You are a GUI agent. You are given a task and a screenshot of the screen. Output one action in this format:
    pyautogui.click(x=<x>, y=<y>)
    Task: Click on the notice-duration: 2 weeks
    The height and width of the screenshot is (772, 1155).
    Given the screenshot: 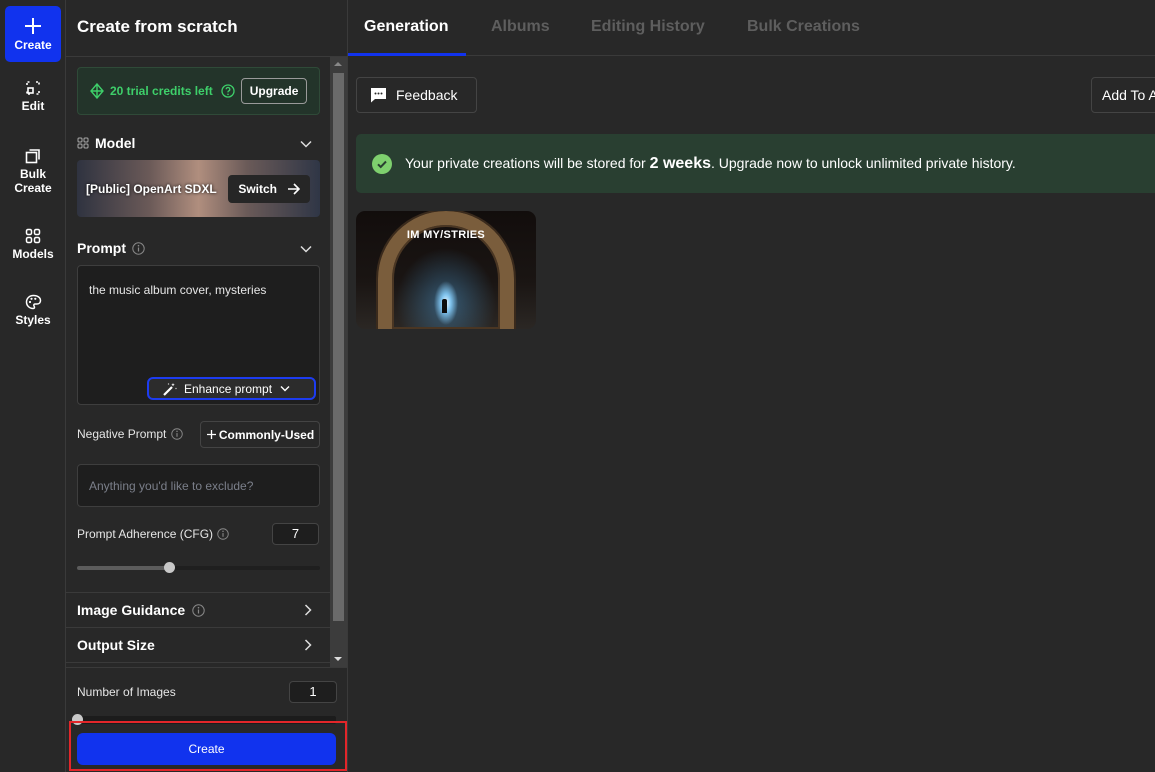 What is the action you would take?
    pyautogui.click(x=680, y=163)
    